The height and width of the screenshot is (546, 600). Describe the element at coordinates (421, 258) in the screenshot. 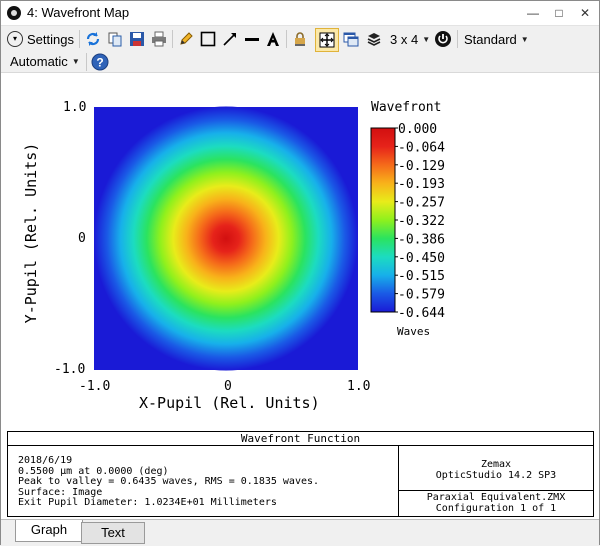

I see `colorbar-tick-label: -0.450` at that location.